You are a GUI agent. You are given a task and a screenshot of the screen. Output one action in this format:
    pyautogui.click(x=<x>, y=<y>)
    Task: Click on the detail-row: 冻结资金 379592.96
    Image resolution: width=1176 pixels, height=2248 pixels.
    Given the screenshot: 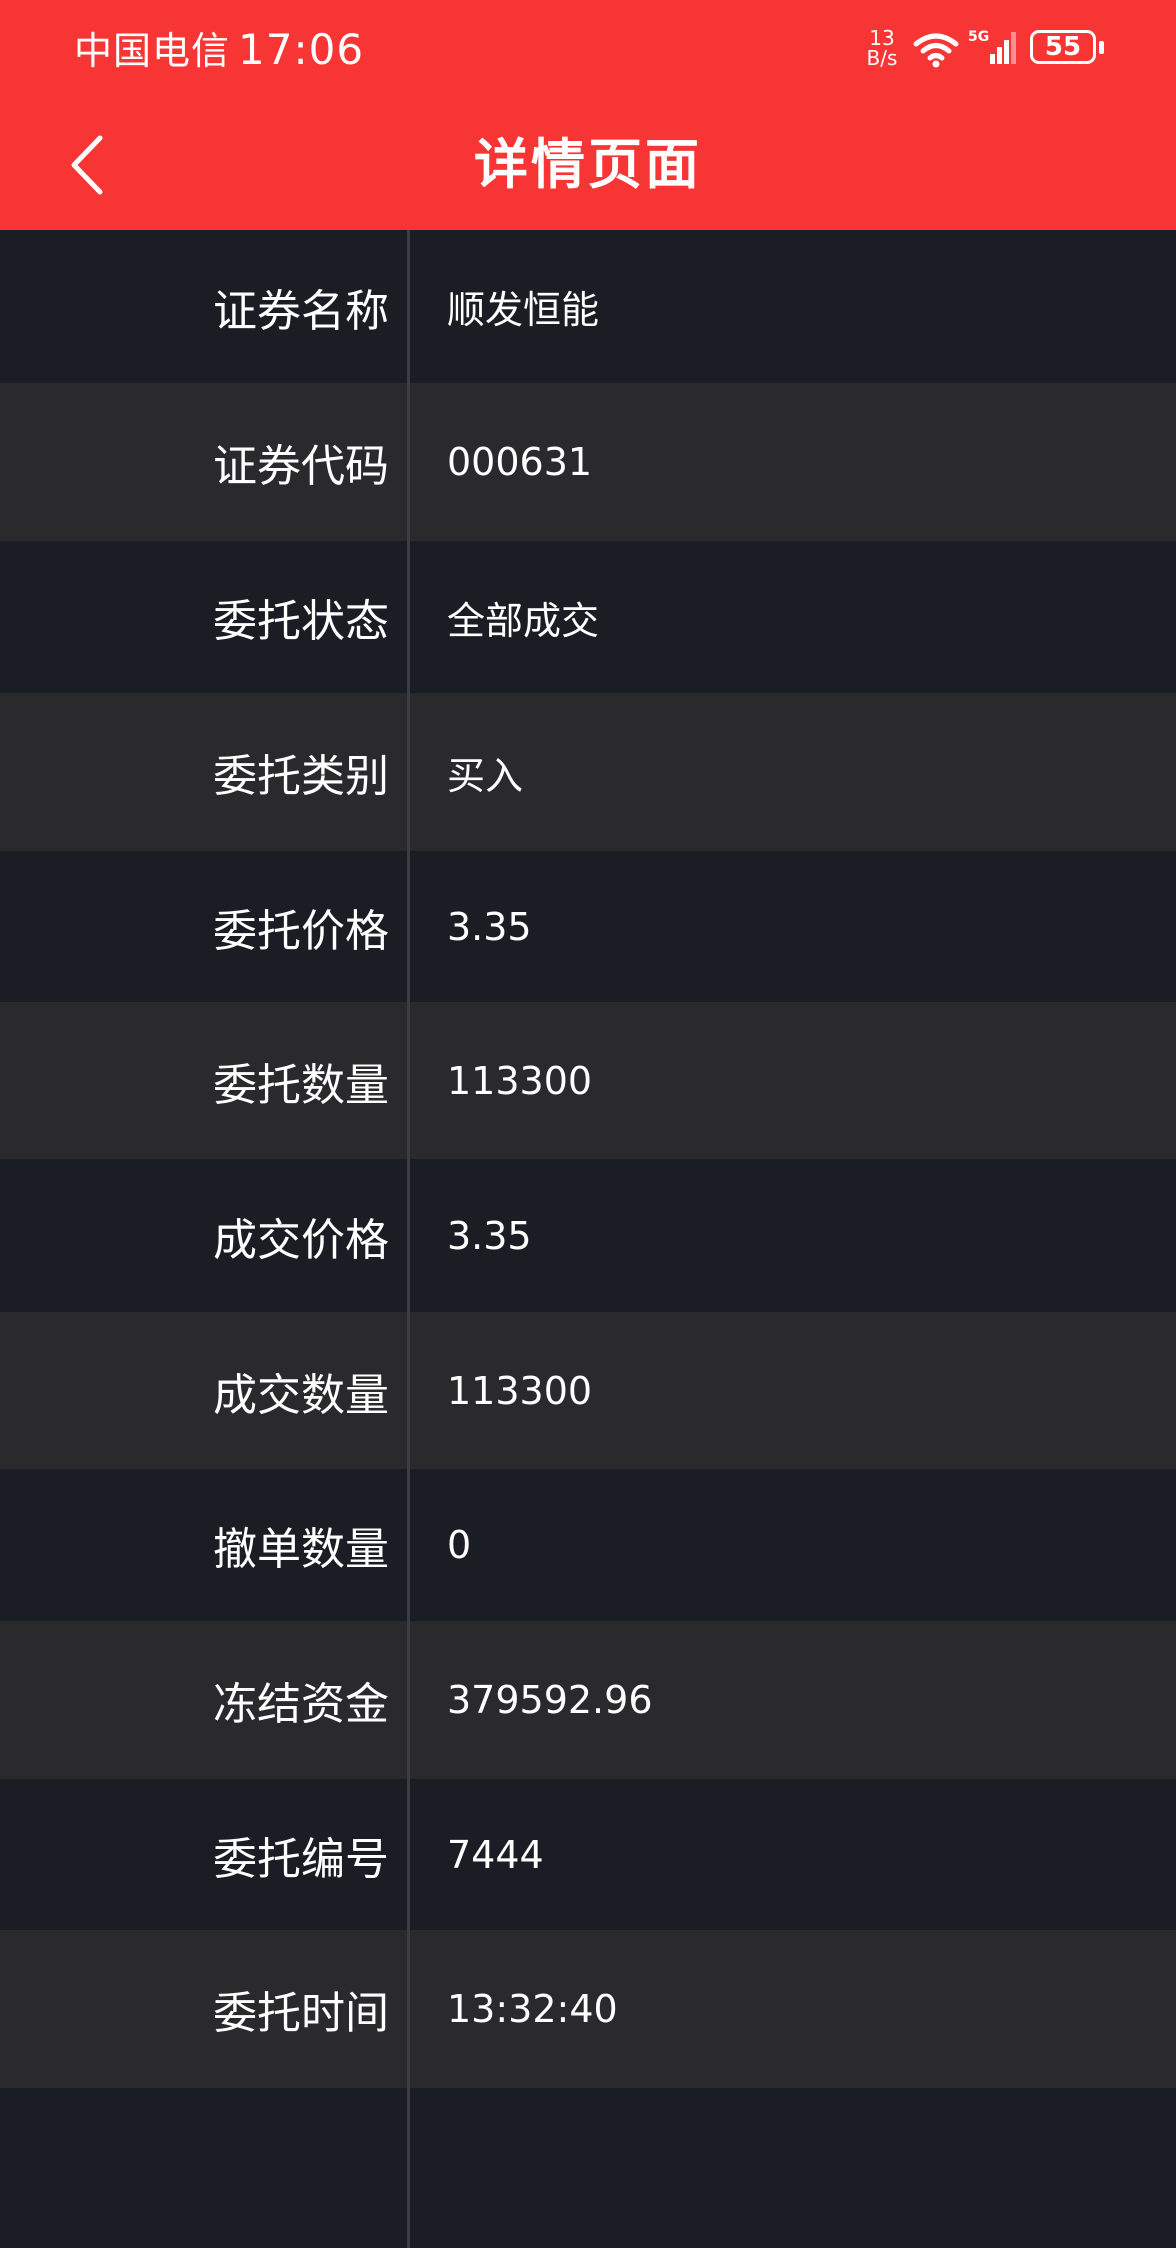 What is the action you would take?
    pyautogui.click(x=588, y=1700)
    